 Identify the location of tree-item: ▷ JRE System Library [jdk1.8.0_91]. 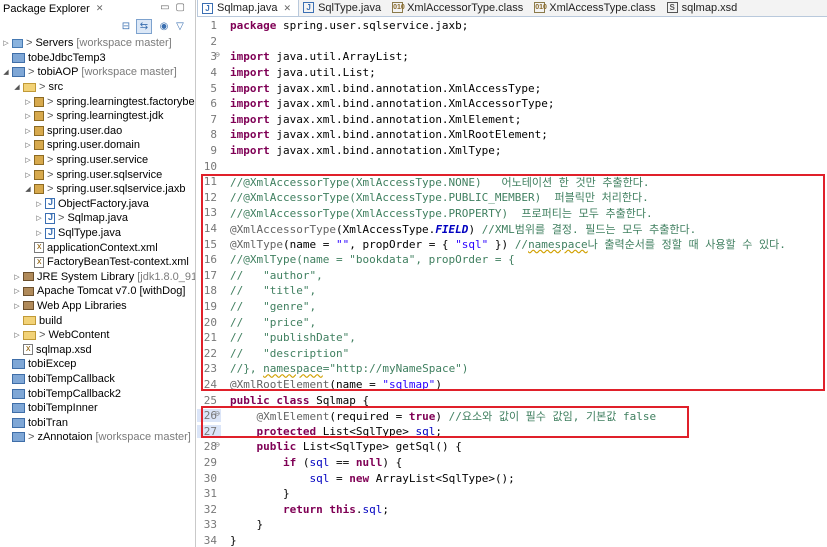
(97, 277).